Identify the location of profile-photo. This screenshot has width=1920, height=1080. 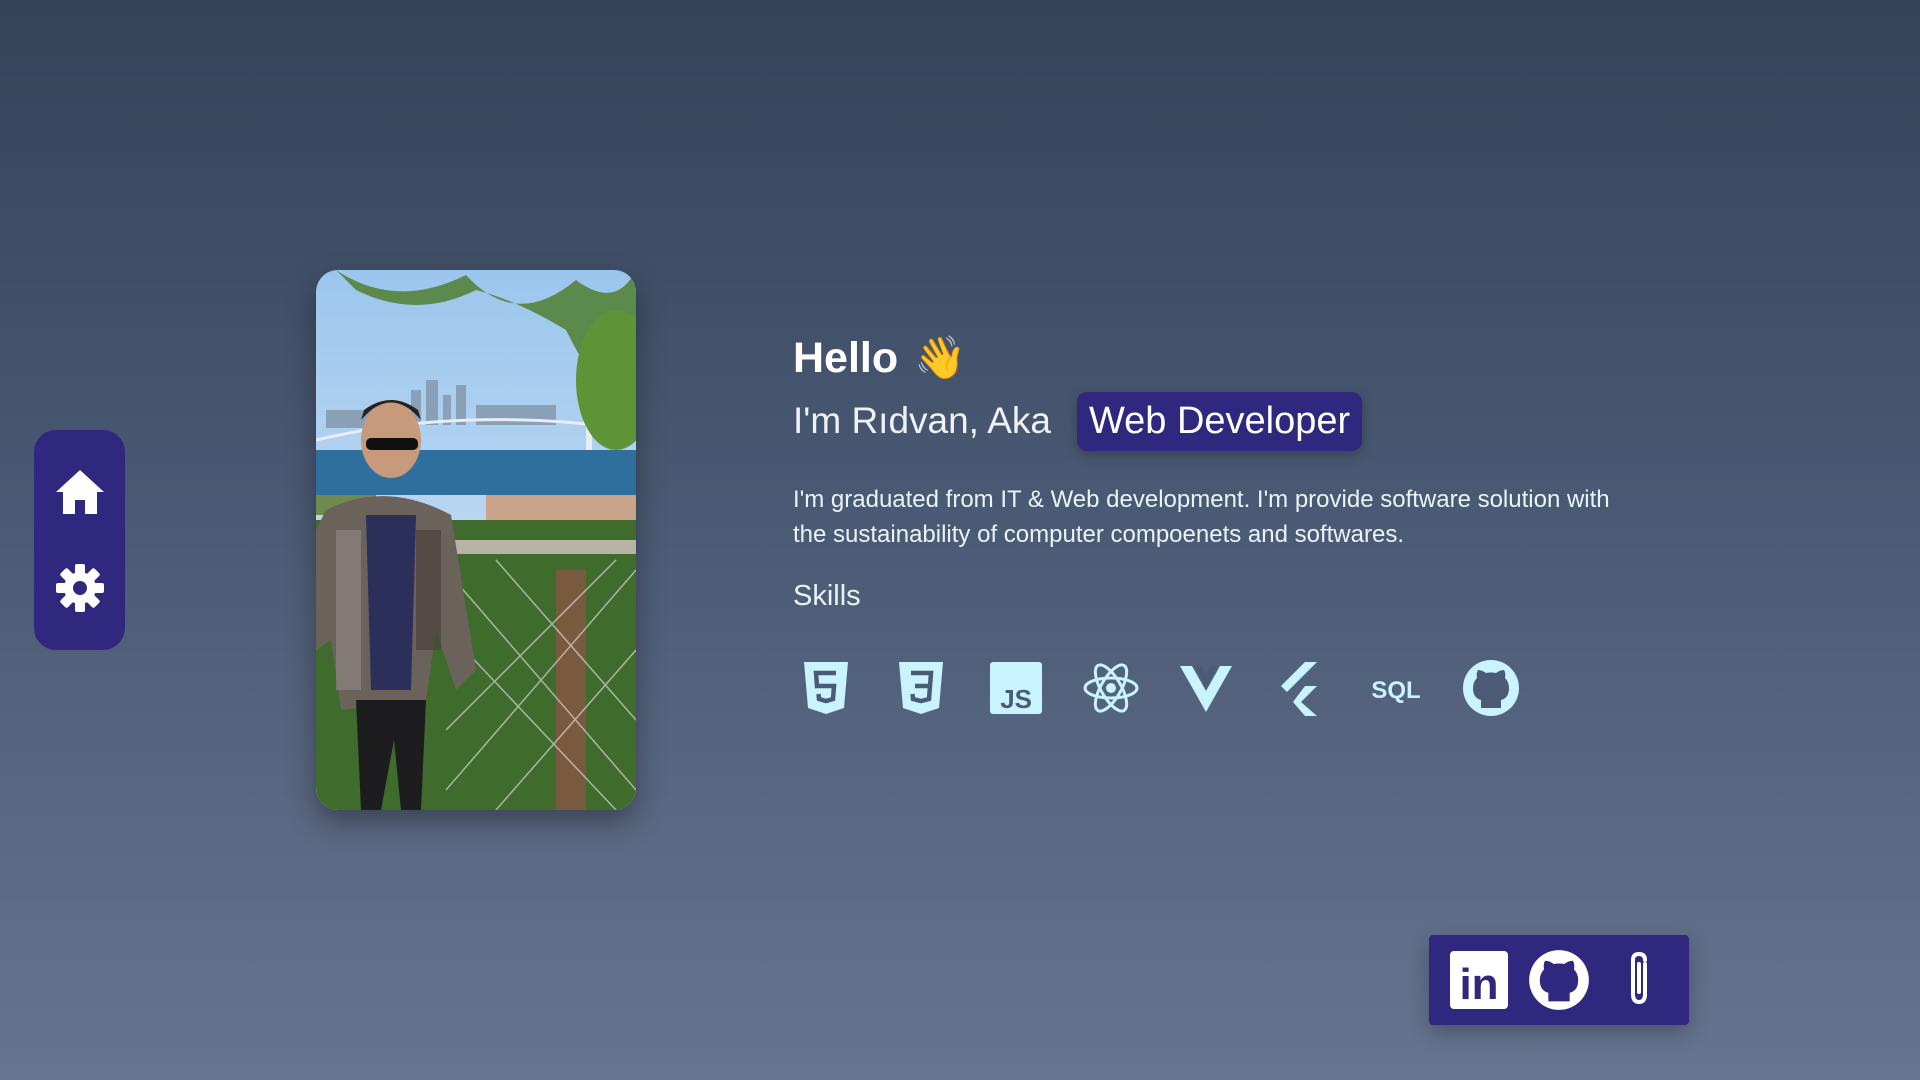
(476, 540).